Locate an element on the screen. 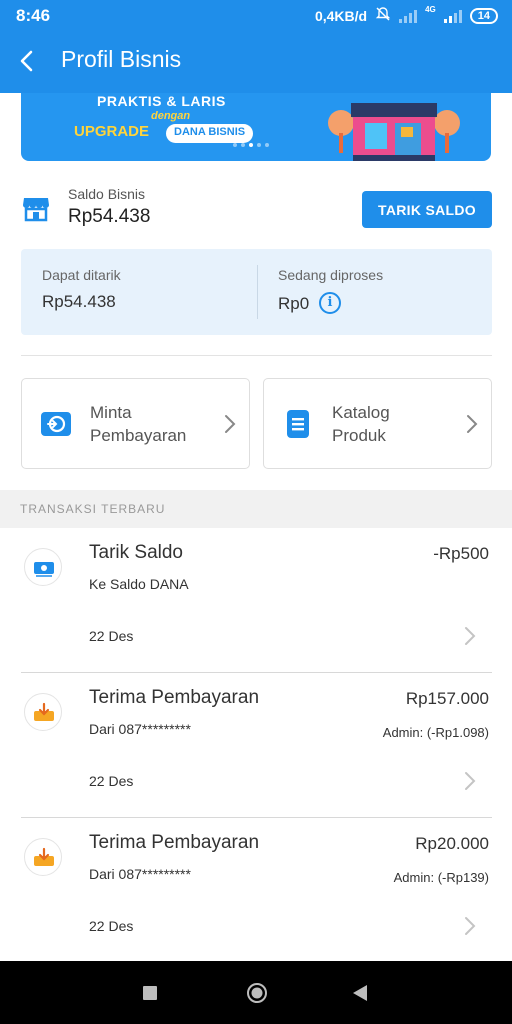  saldo-label: Saldo Bisnis is located at coordinates (107, 194).